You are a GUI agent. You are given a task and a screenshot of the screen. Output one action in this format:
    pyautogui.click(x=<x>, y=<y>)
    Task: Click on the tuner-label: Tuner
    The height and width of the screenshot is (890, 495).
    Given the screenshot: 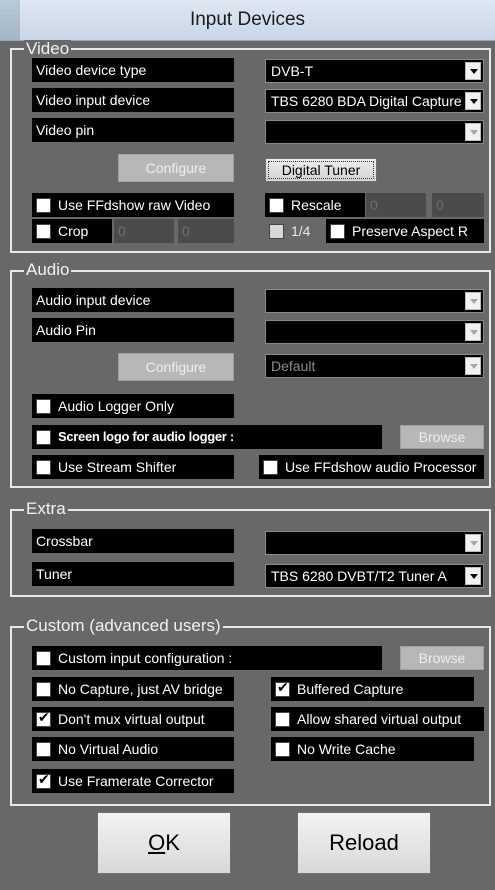 What is the action you would take?
    pyautogui.click(x=133, y=574)
    